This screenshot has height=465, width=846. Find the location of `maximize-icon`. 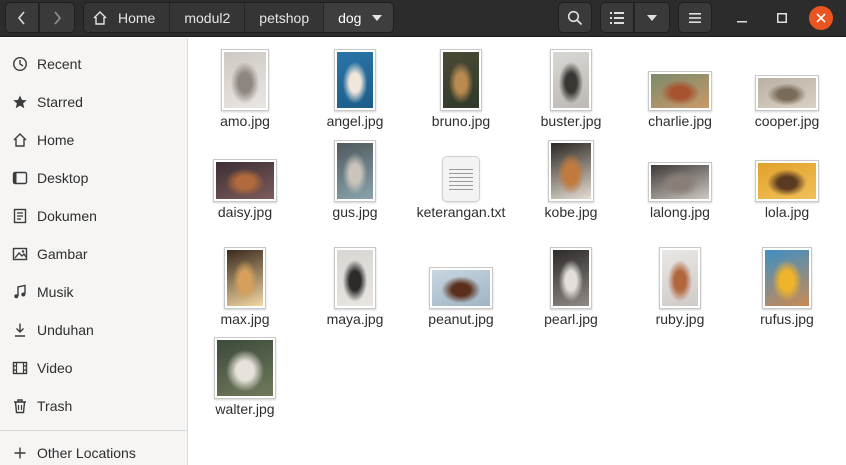

maximize-icon is located at coordinates (782, 18).